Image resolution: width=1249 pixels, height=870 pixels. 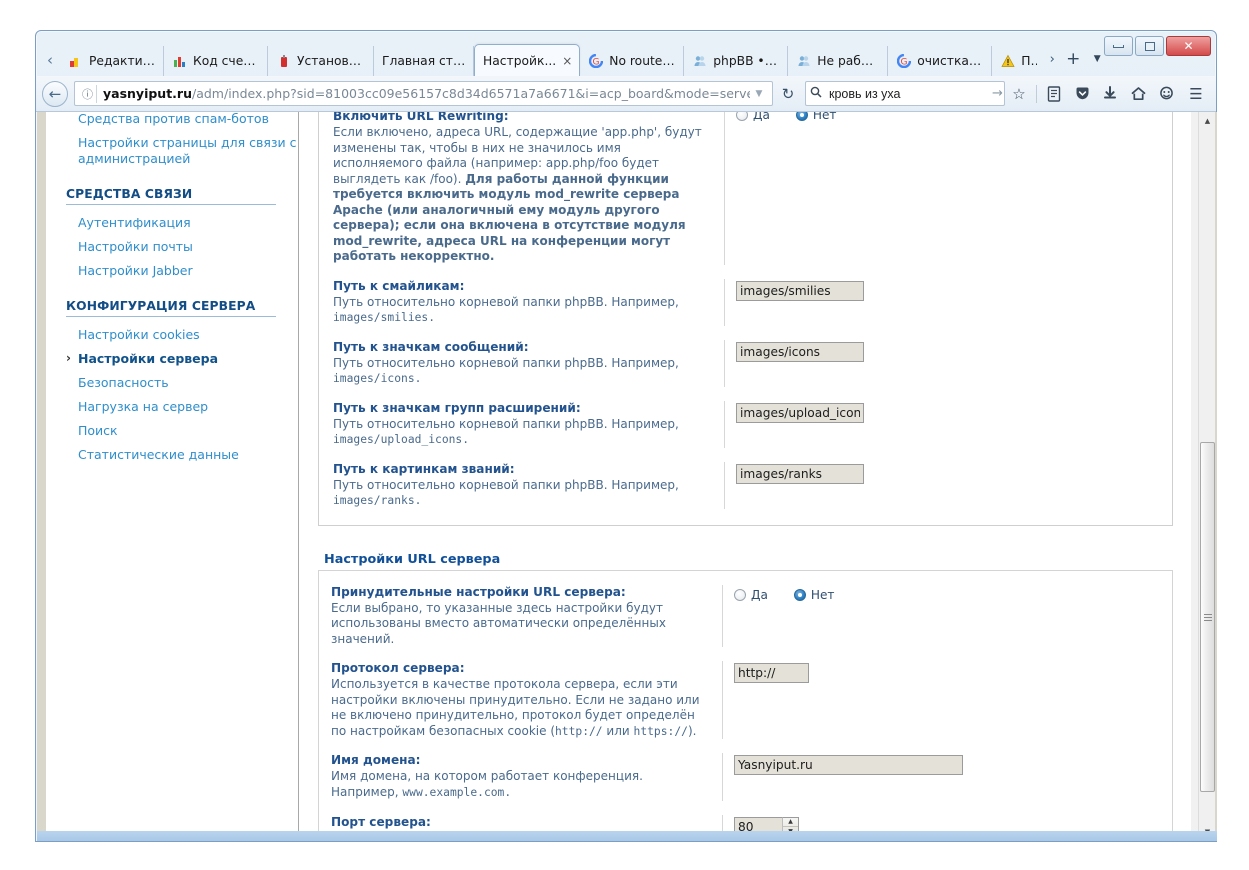 I want to click on field-help-end: )., so click(x=692, y=730).